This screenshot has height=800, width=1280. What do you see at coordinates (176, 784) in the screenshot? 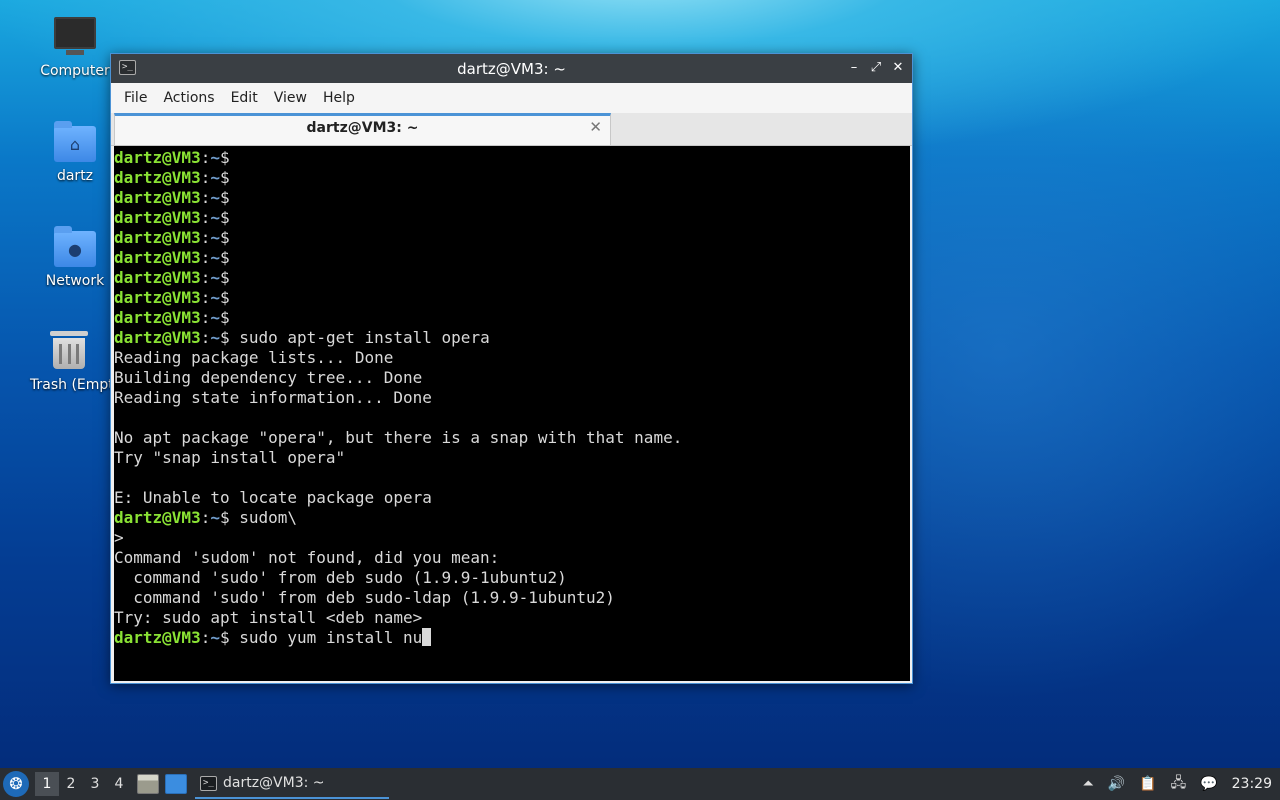
I see `show-desktop-icon` at bounding box center [176, 784].